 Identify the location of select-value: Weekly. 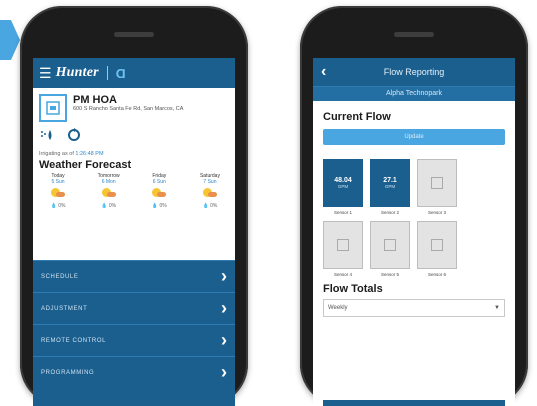
(338, 308).